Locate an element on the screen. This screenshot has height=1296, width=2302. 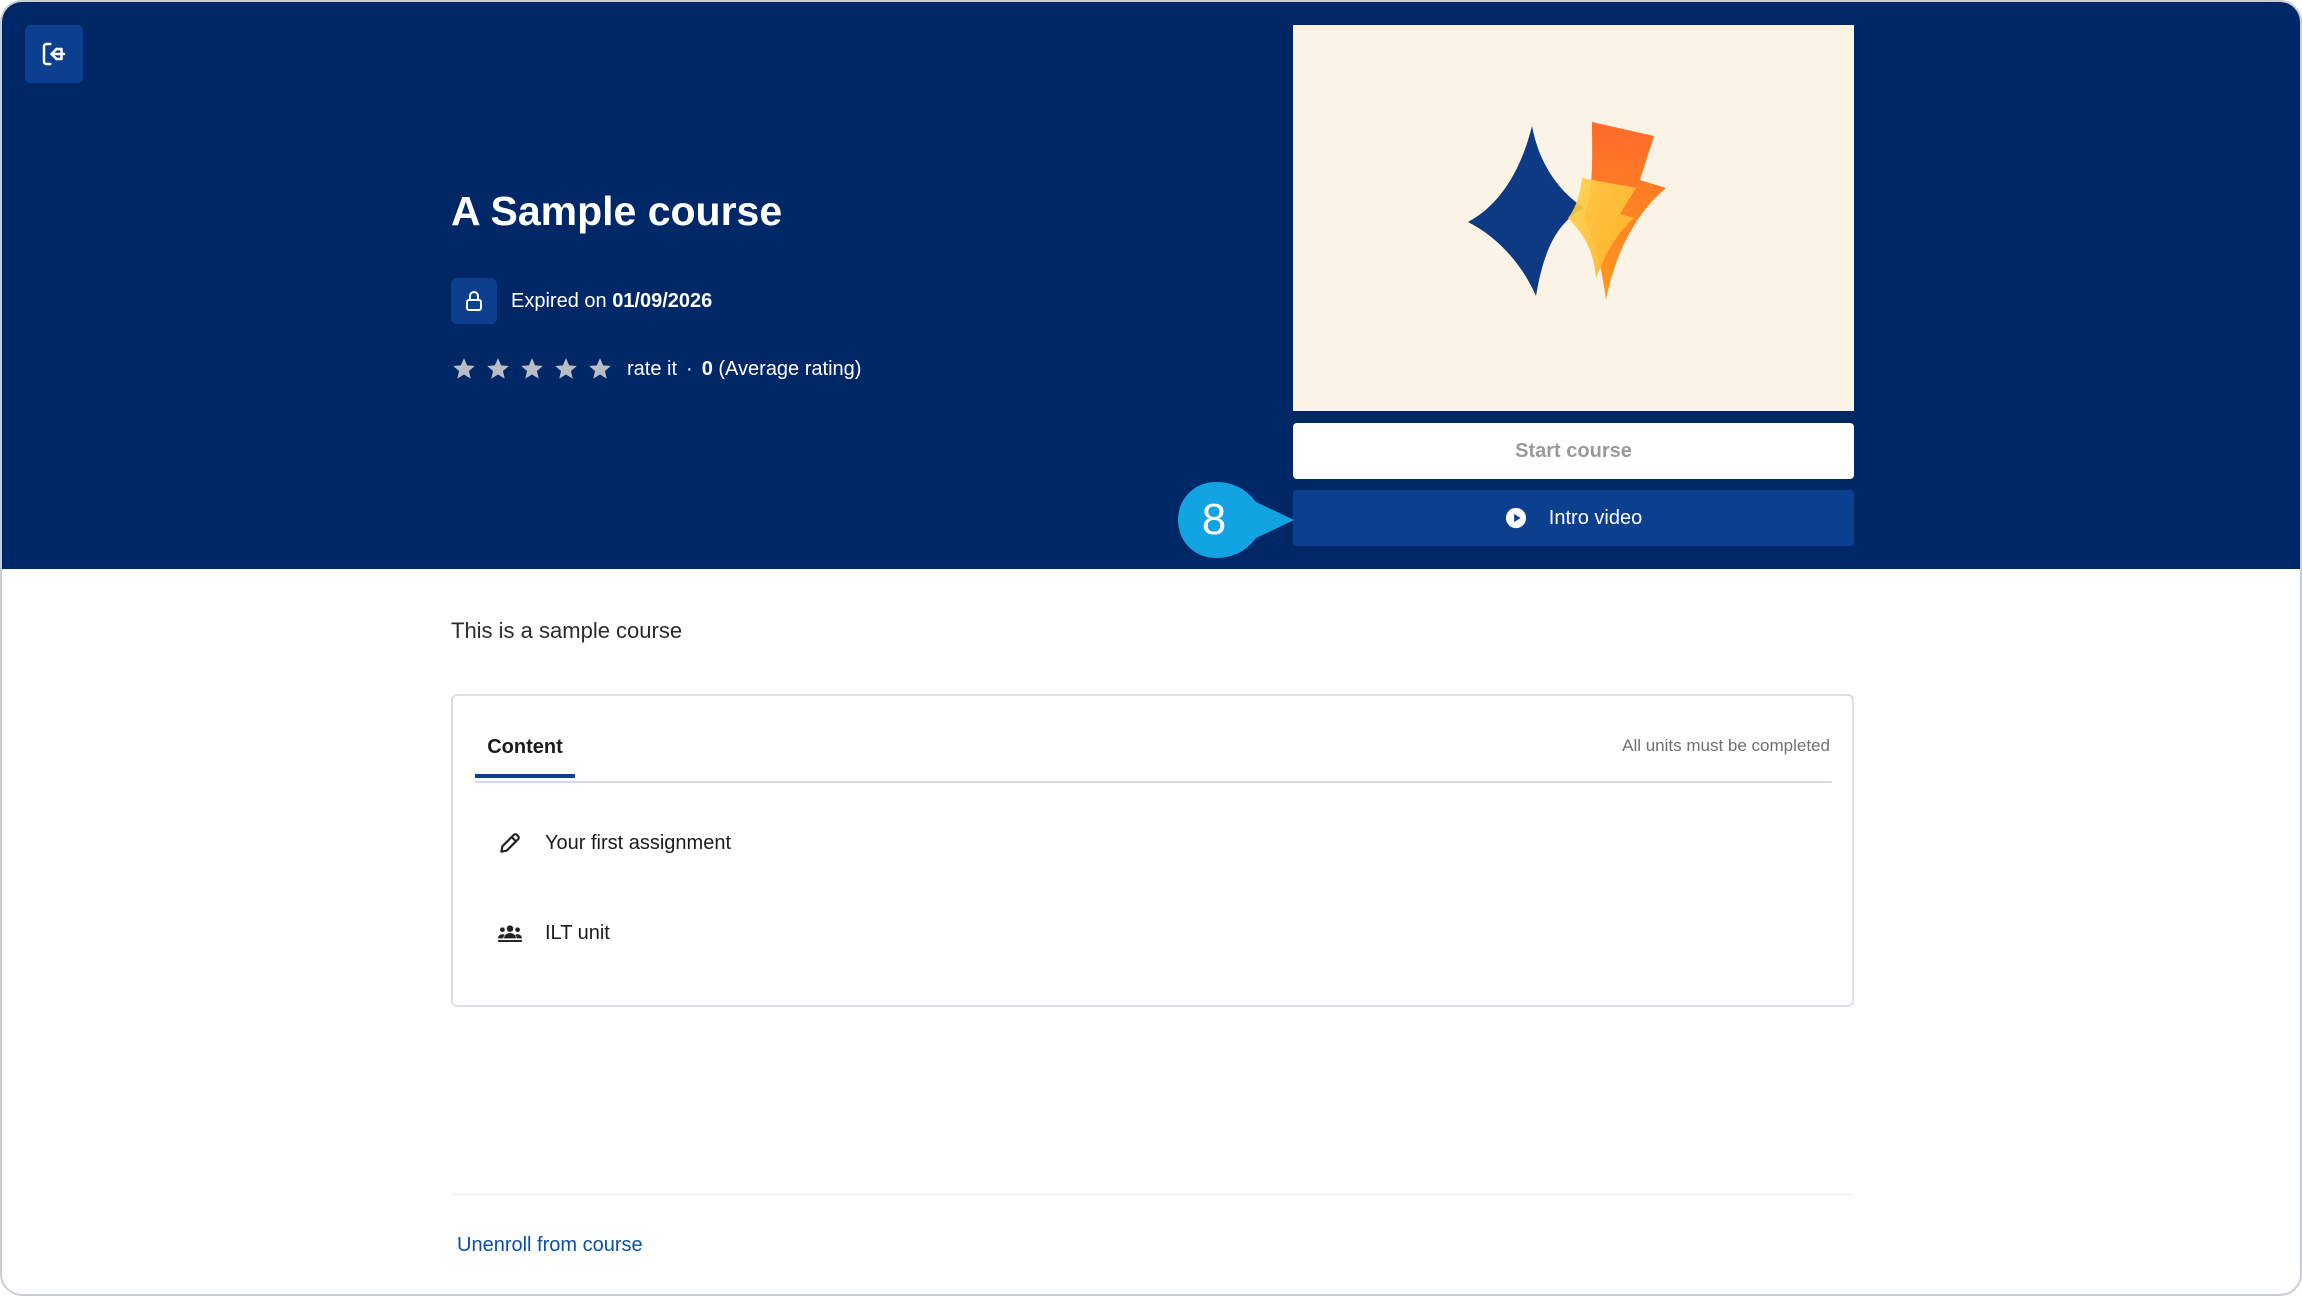
rating-row: rate it · 0 (Average rating) is located at coordinates (656, 369).